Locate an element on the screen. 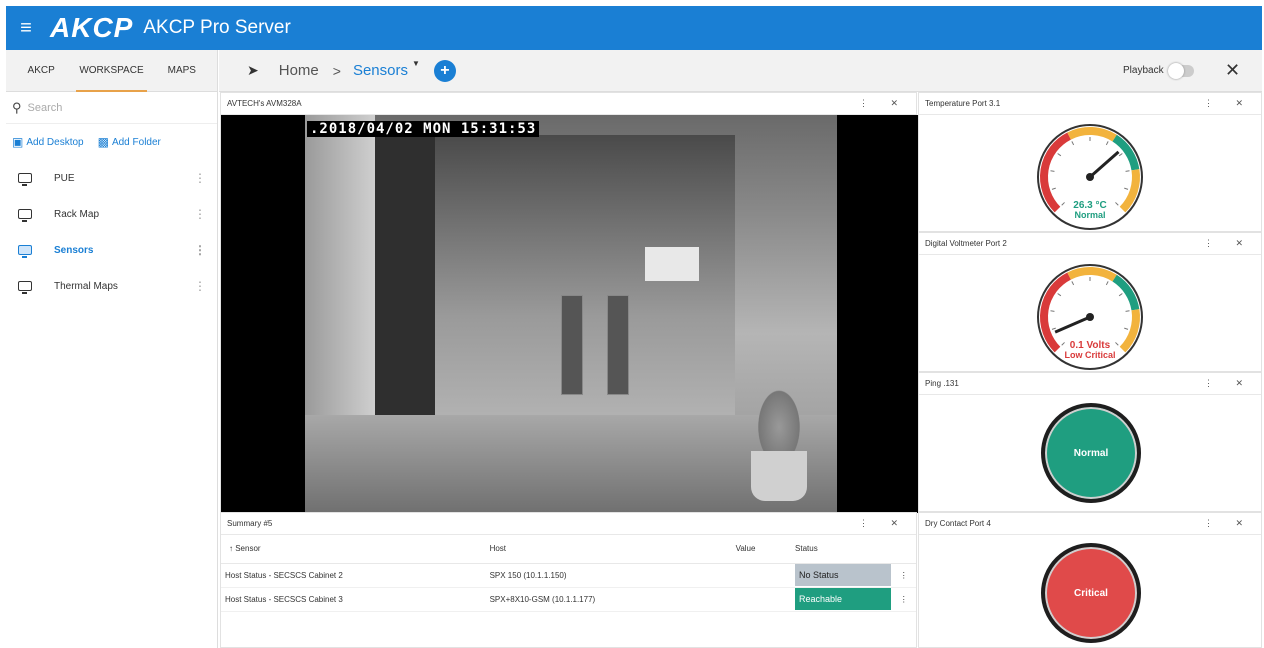  column-header-host: Host is located at coordinates (612, 549).